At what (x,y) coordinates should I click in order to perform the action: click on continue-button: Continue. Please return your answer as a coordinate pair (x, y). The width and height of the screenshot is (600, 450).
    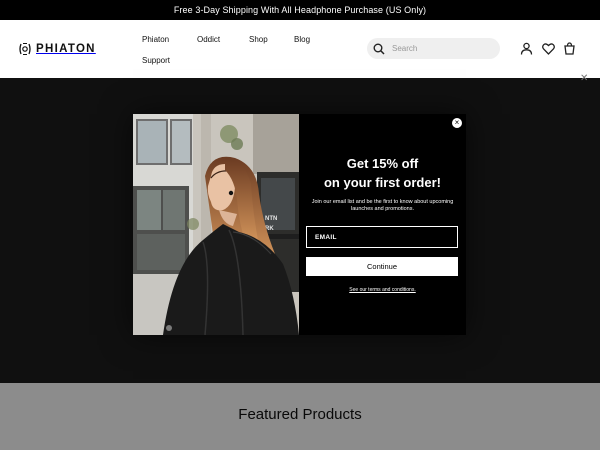
    Looking at the image, I should click on (382, 266).